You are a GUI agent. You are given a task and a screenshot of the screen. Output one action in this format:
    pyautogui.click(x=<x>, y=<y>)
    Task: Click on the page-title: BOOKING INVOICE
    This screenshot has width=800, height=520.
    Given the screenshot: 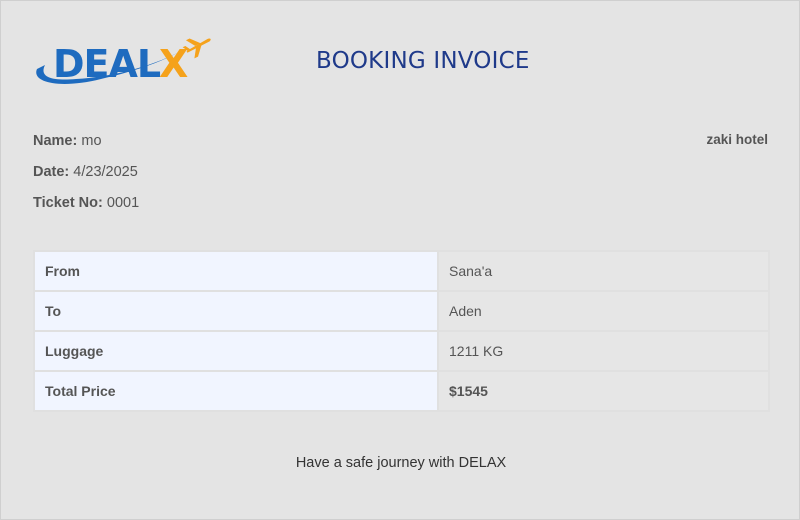 What is the action you would take?
    pyautogui.click(x=423, y=61)
    